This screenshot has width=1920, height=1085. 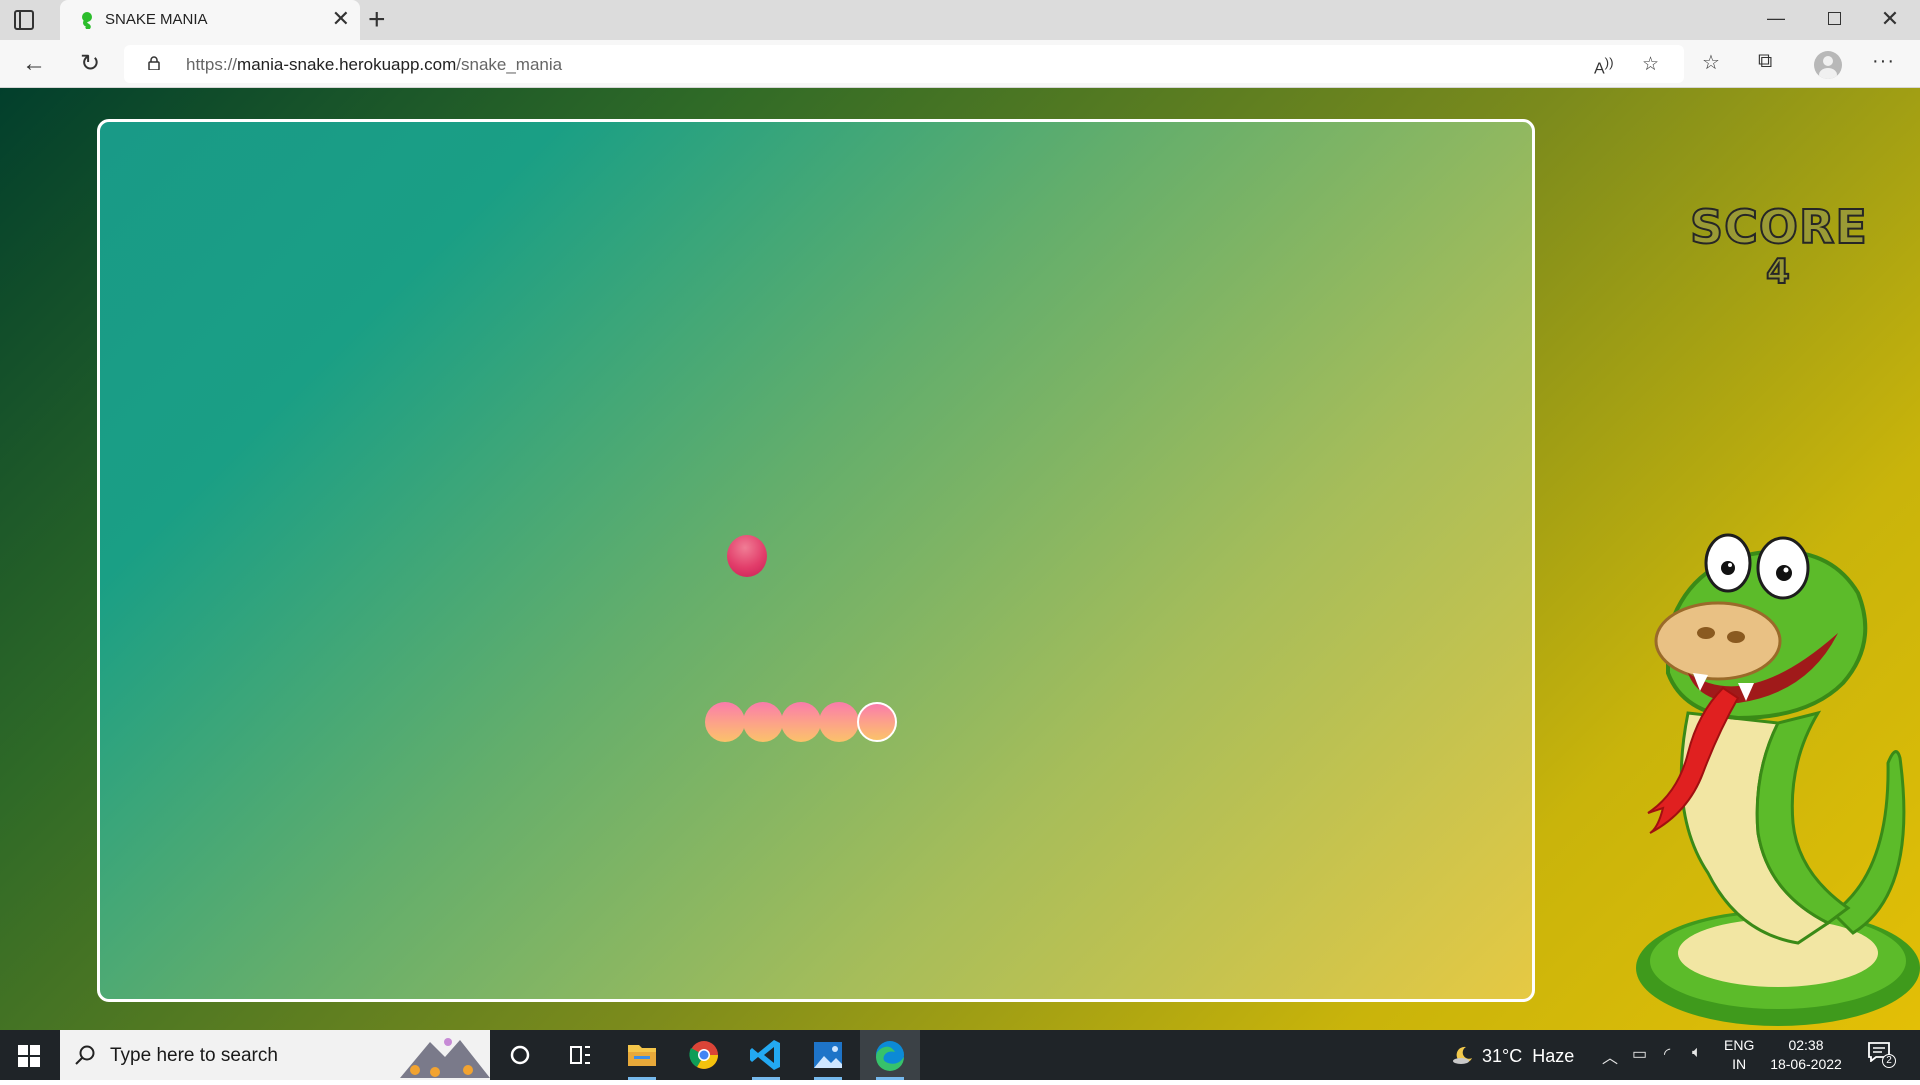 What do you see at coordinates (580, 1055) in the screenshot?
I see `task-view-icon` at bounding box center [580, 1055].